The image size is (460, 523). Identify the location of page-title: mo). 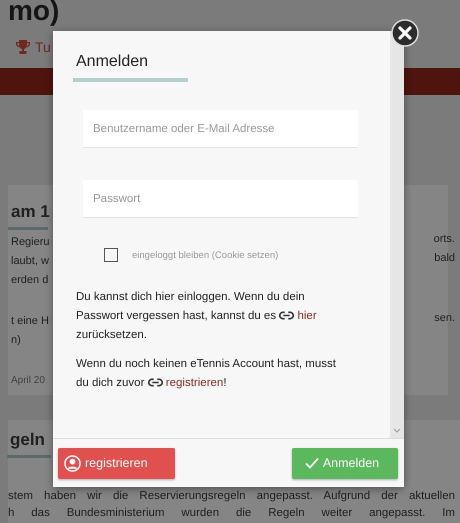
(34, 12).